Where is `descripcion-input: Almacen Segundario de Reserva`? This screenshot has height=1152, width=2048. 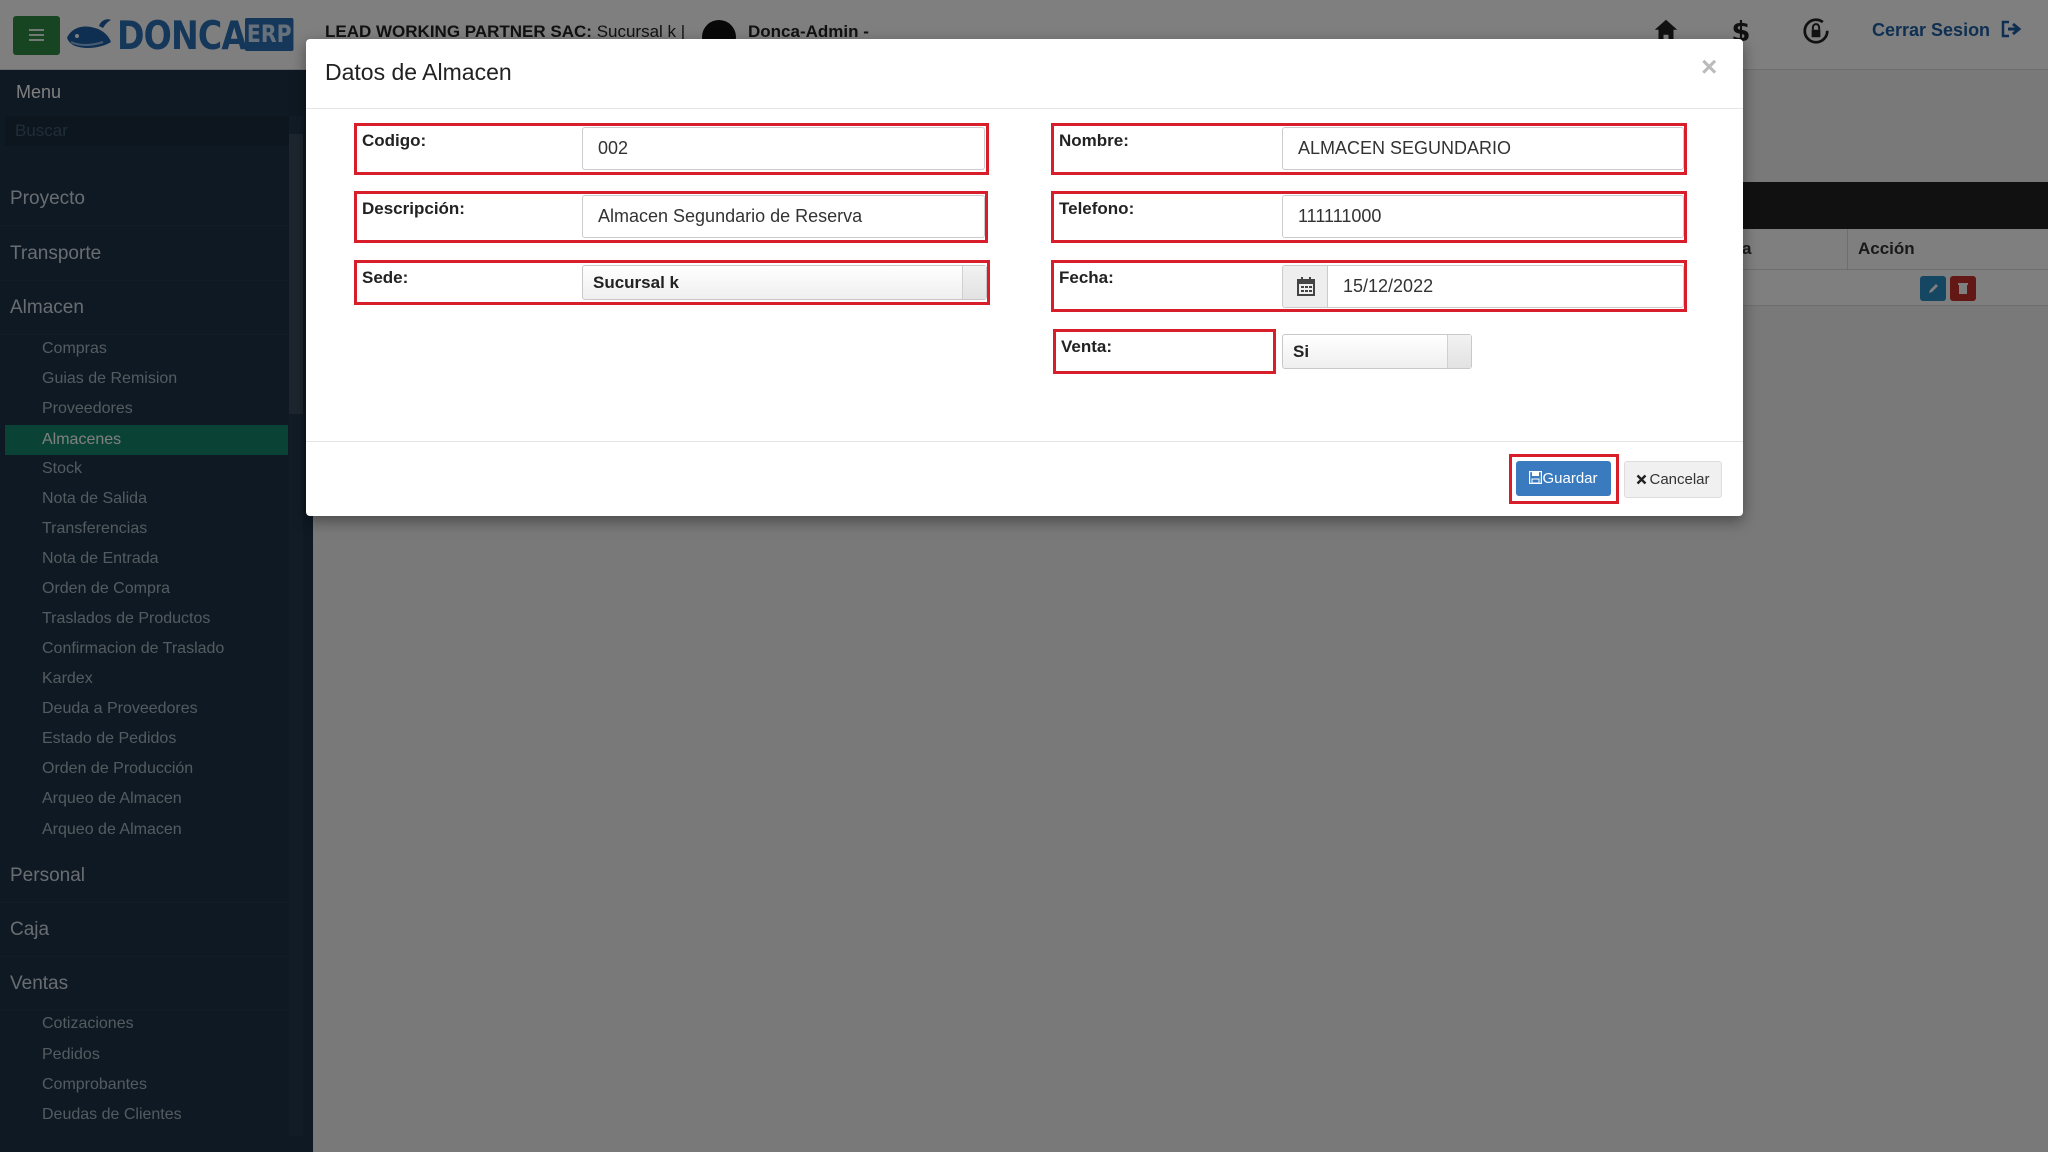
descripcion-input: Almacen Segundario de Reserva is located at coordinates (783, 216).